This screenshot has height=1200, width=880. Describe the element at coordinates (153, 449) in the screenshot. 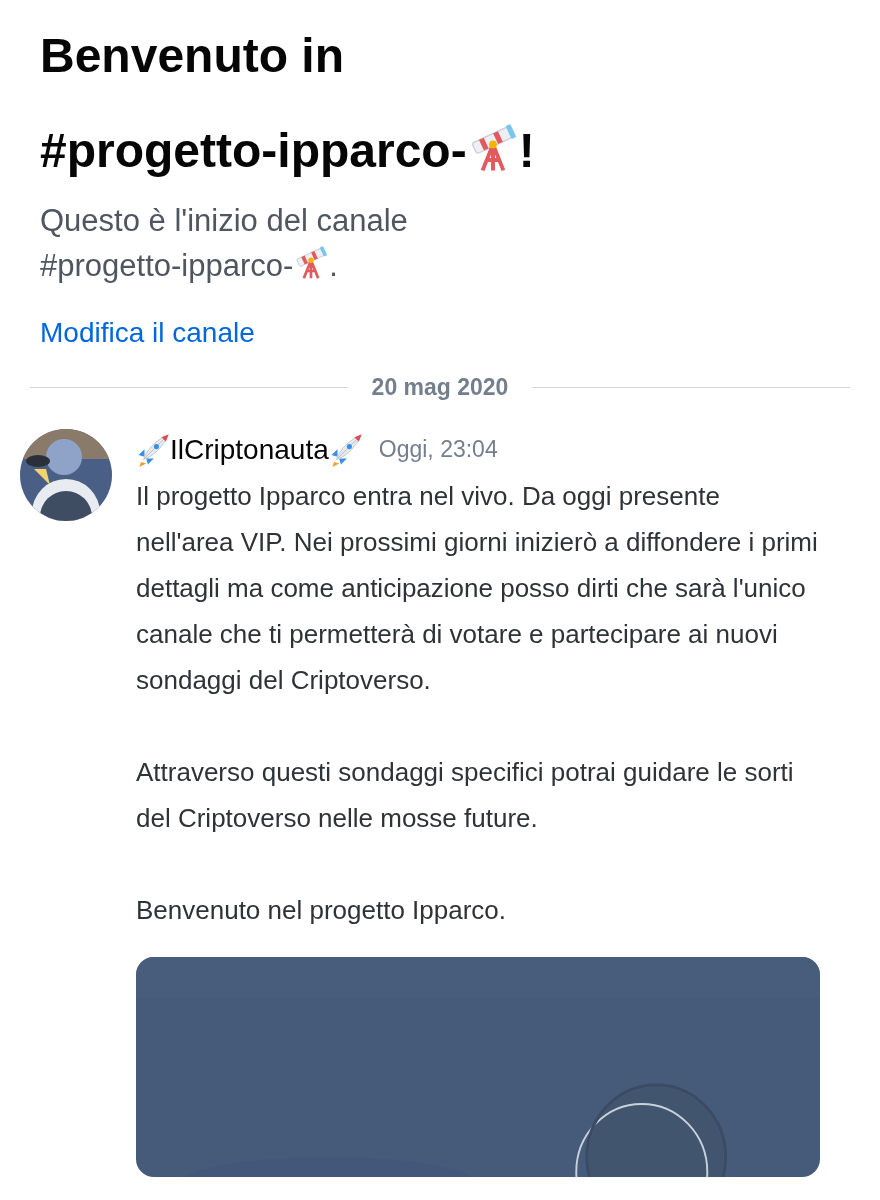

I see `rocket-icon` at that location.